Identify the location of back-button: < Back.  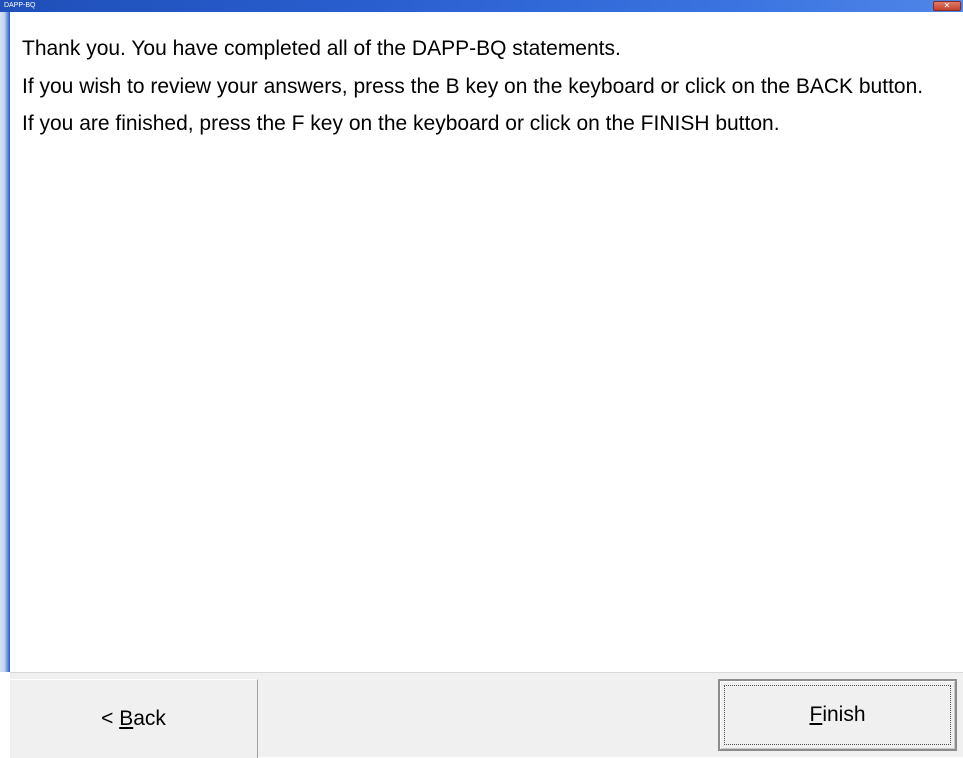
(134, 718).